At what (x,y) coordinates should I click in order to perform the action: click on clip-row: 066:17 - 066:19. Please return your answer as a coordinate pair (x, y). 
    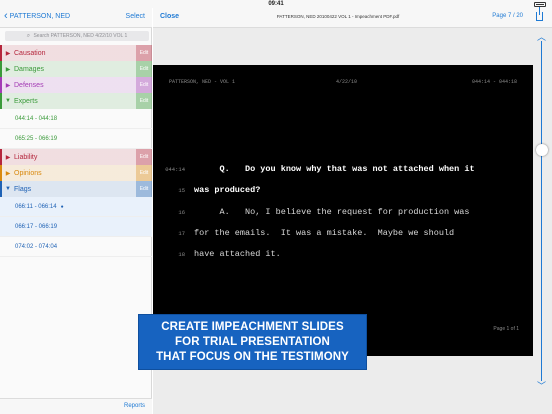
    Looking at the image, I should click on (76, 227).